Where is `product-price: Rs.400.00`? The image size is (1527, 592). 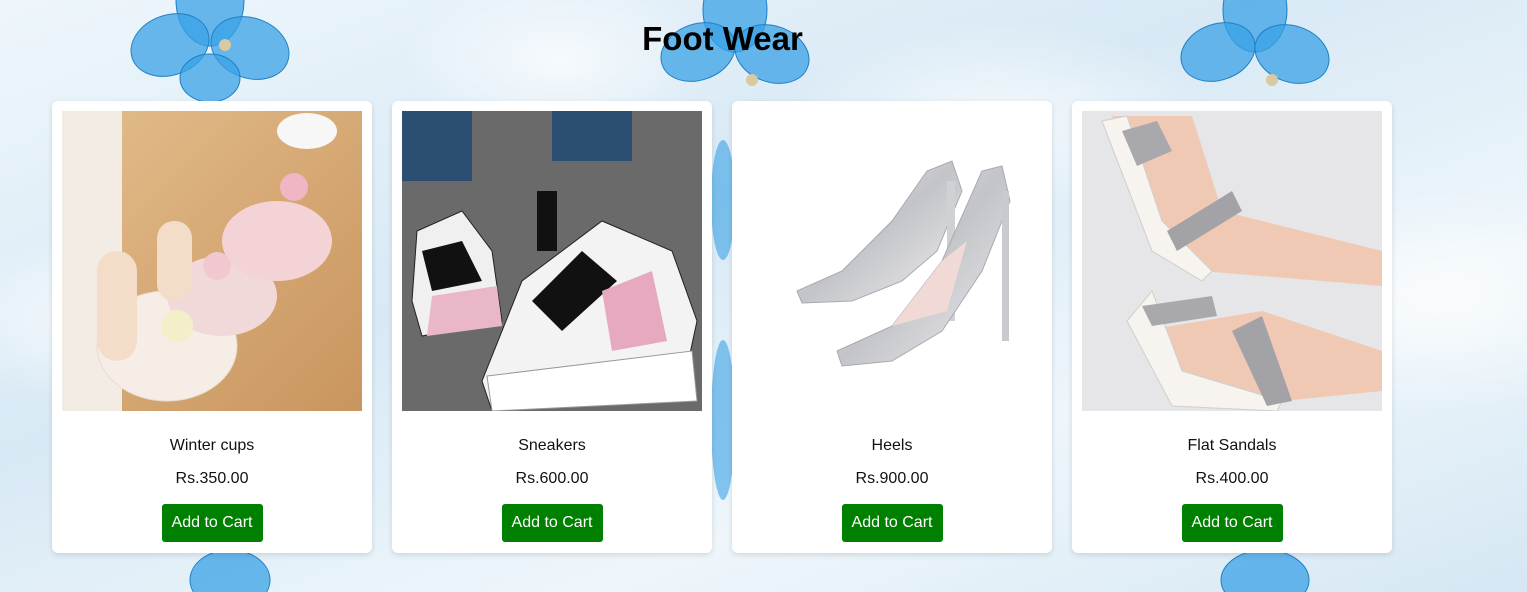
product-price: Rs.400.00 is located at coordinates (1232, 478).